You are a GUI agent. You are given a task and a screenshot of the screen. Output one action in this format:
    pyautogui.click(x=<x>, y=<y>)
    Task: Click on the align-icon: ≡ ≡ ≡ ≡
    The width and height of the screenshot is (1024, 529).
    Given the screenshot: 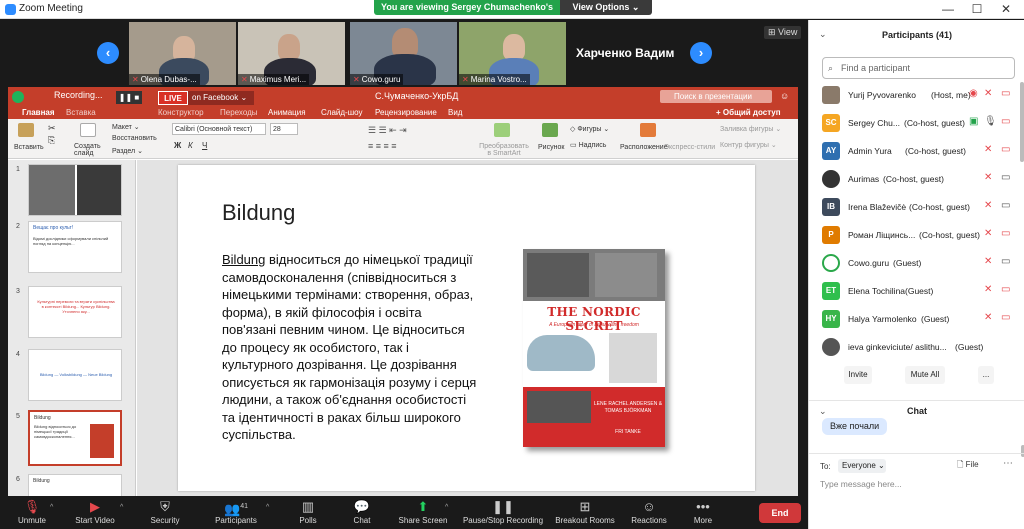 What is the action you would take?
    pyautogui.click(x=382, y=146)
    